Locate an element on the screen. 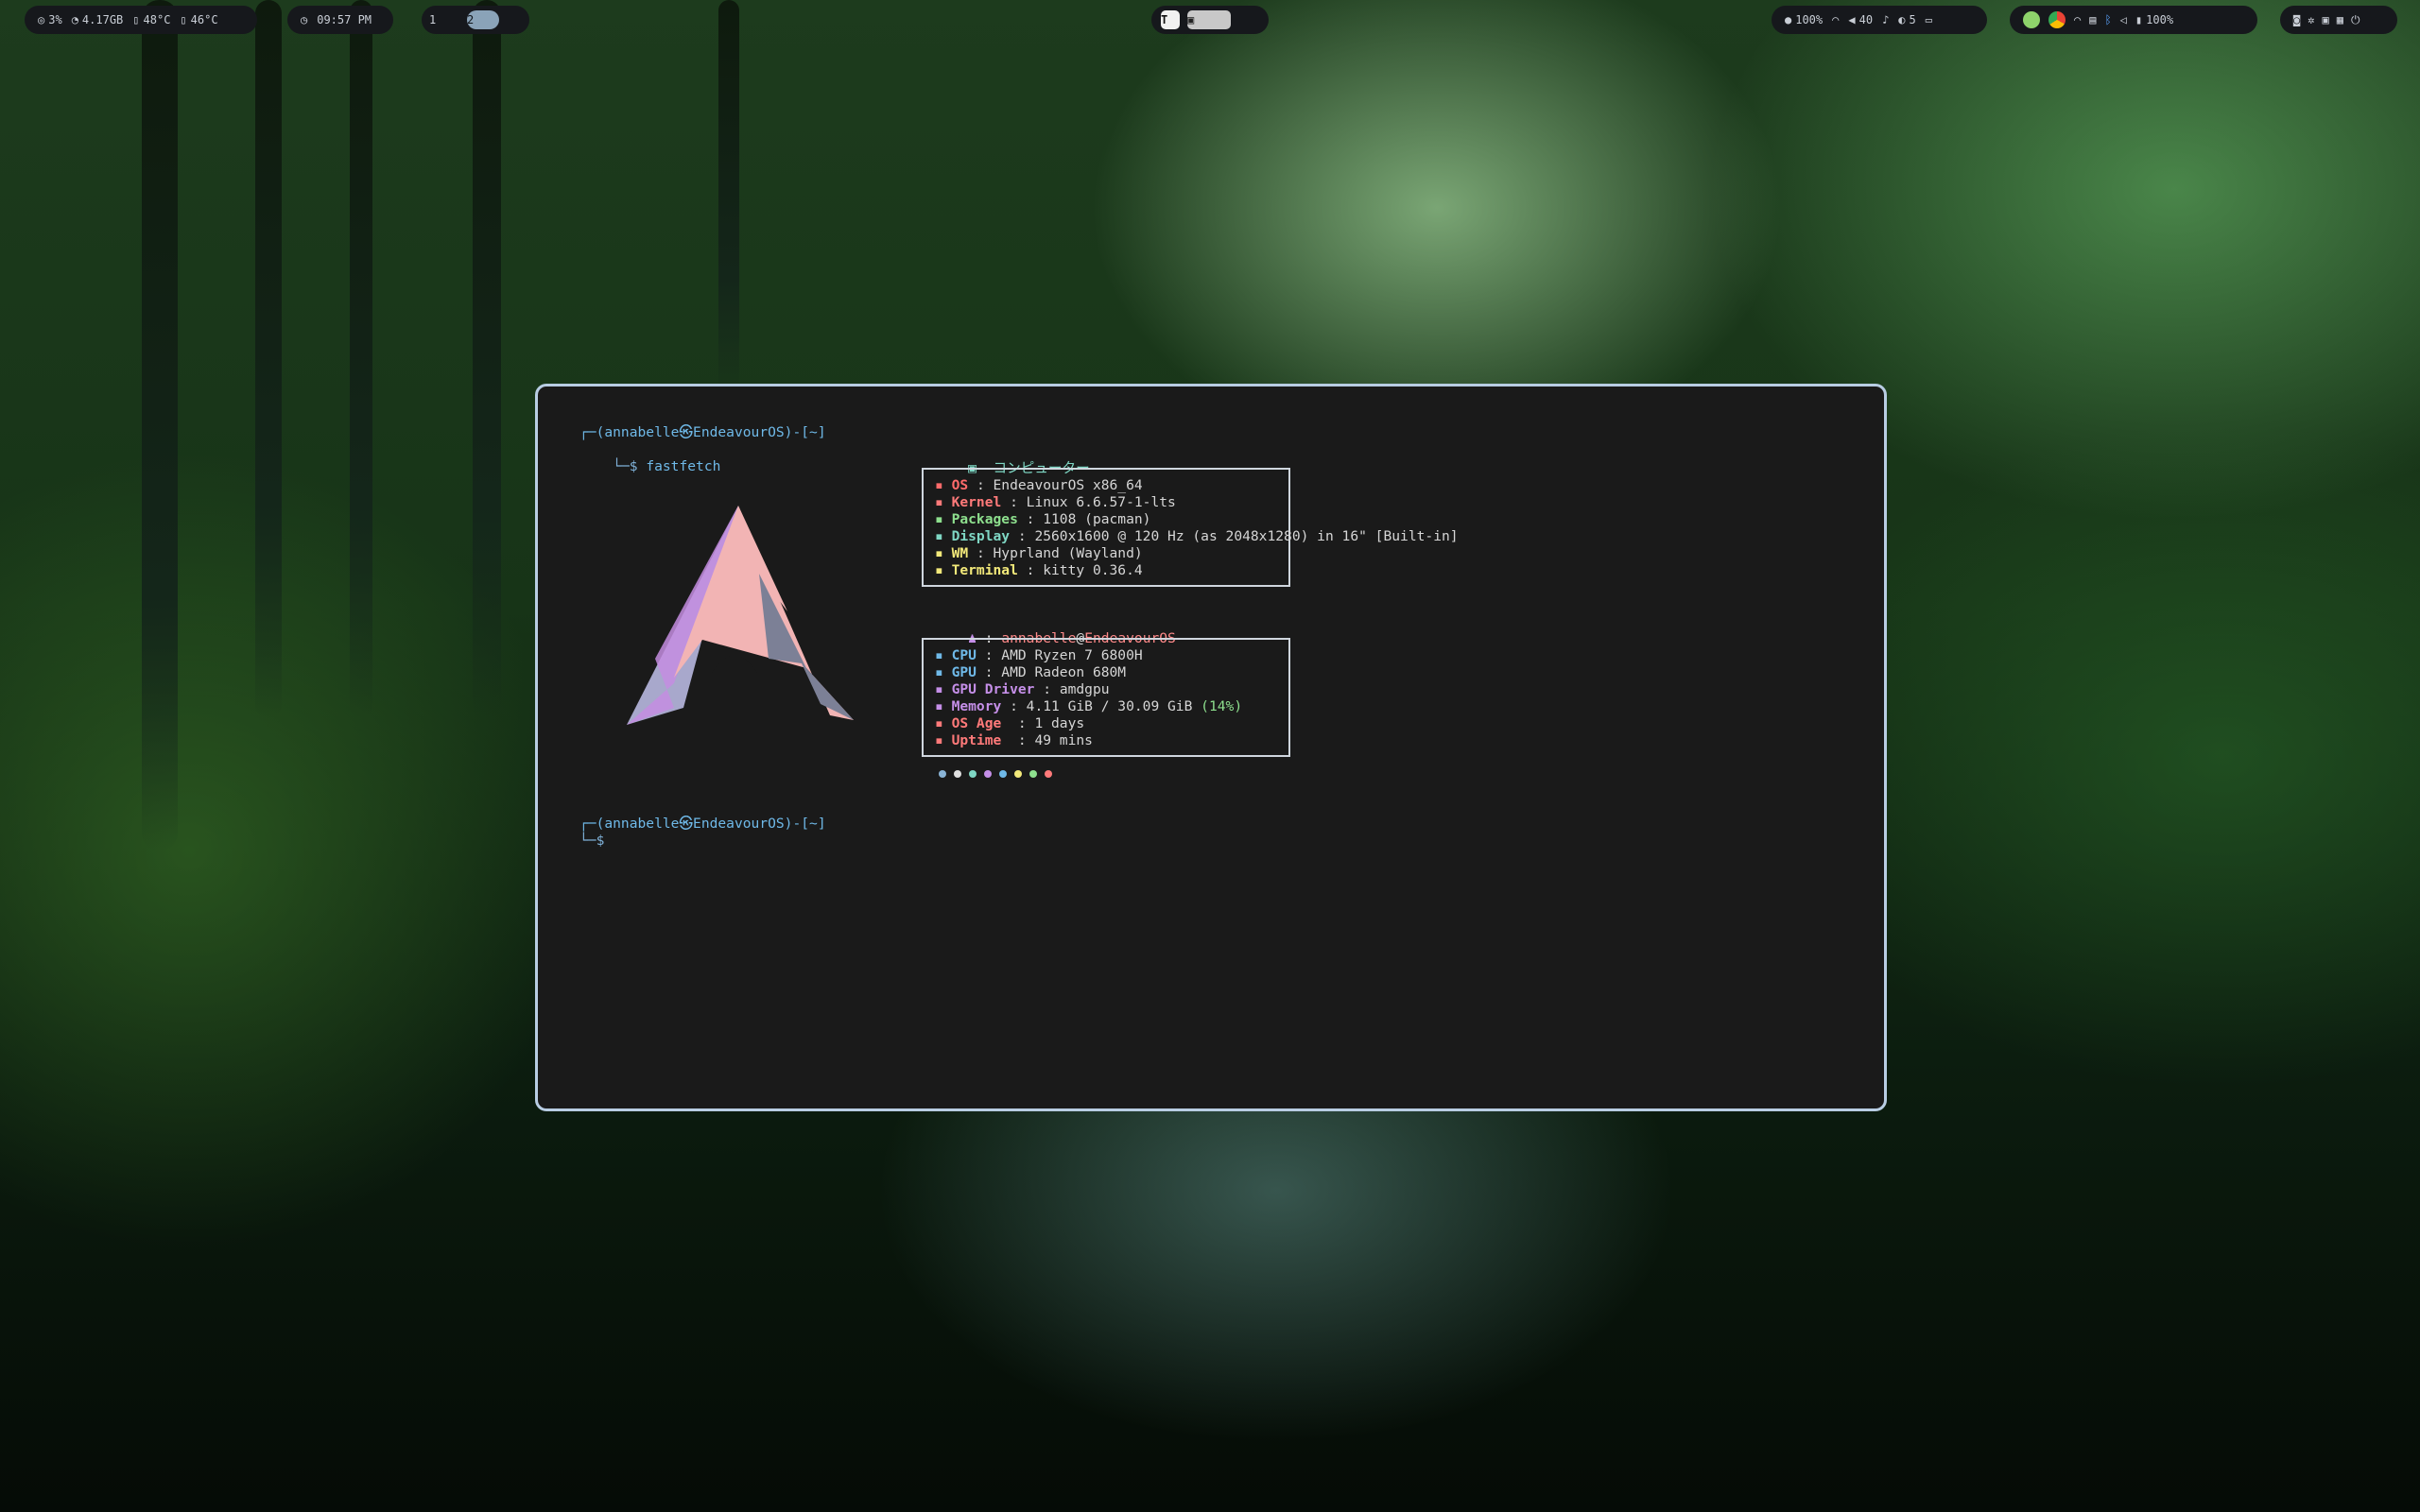  system-stats-pill: ◎ 3% ◔ 4.17GB ▯ 48°C ▯ 46°C is located at coordinates (141, 20).